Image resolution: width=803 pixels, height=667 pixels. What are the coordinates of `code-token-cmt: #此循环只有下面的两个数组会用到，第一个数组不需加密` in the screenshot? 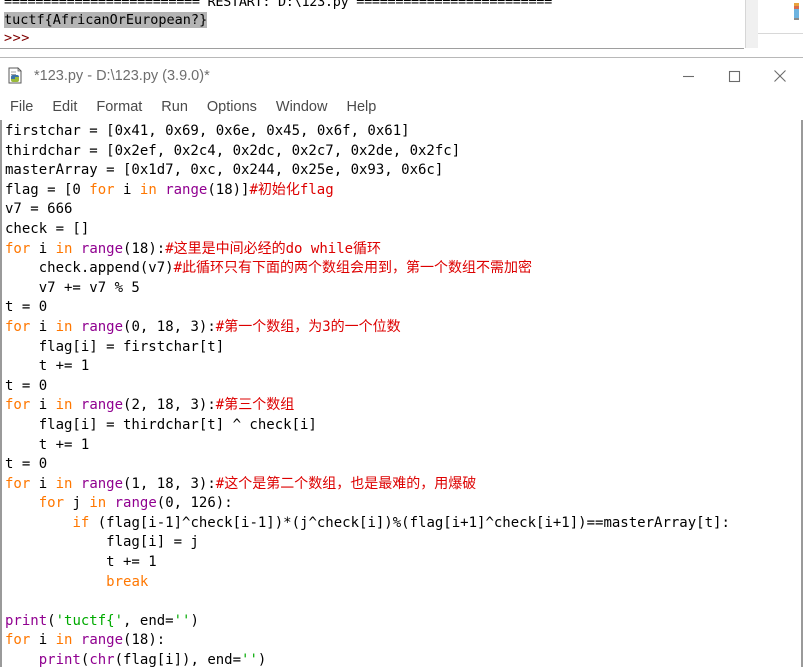 It's located at (353, 268).